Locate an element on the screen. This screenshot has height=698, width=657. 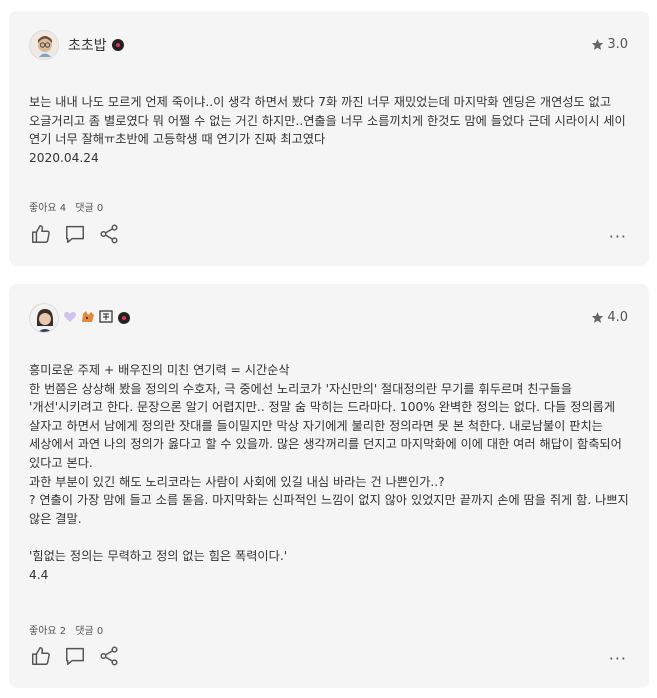
review-header: 초초밥 is located at coordinates (76, 45).